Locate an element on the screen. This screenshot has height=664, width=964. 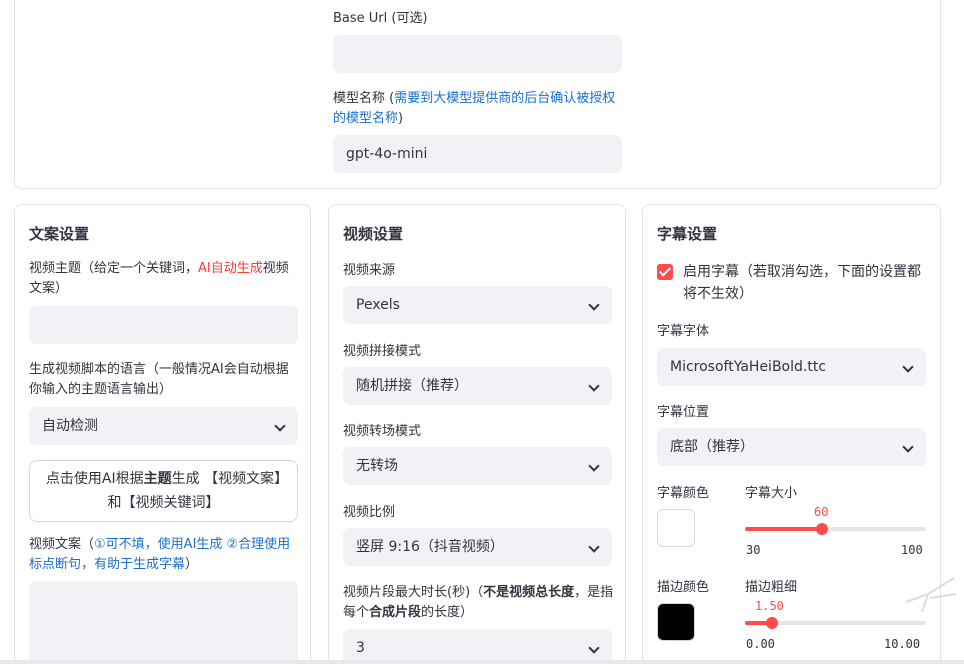
concat-mode-label: 视频拼接模式 is located at coordinates (382, 351).